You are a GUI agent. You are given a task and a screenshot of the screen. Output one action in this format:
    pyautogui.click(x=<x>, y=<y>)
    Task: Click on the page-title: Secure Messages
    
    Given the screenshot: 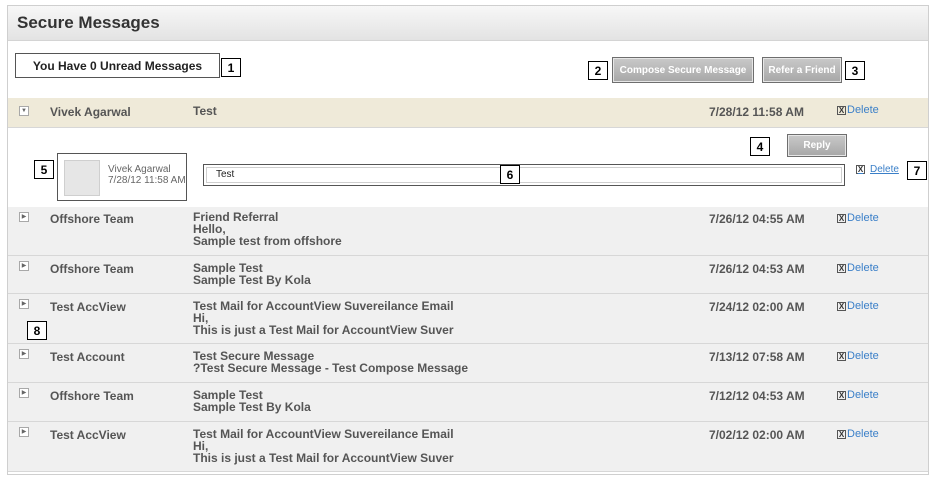 What is the action you would take?
    pyautogui.click(x=88, y=22)
    